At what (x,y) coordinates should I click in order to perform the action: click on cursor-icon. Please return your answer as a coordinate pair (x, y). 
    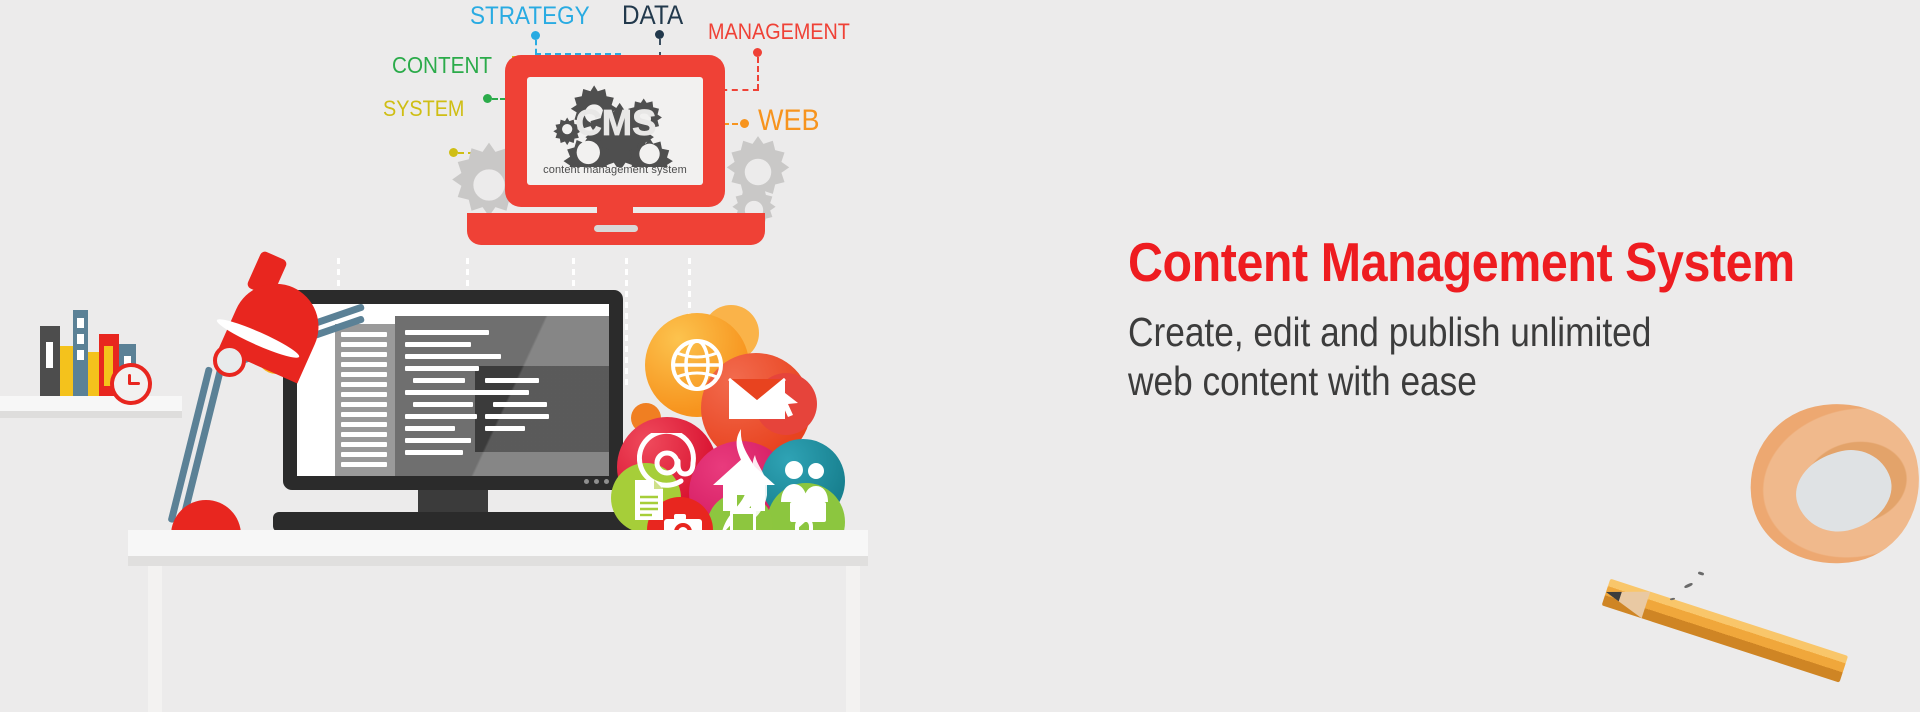
    Looking at the image, I should click on (787, 402).